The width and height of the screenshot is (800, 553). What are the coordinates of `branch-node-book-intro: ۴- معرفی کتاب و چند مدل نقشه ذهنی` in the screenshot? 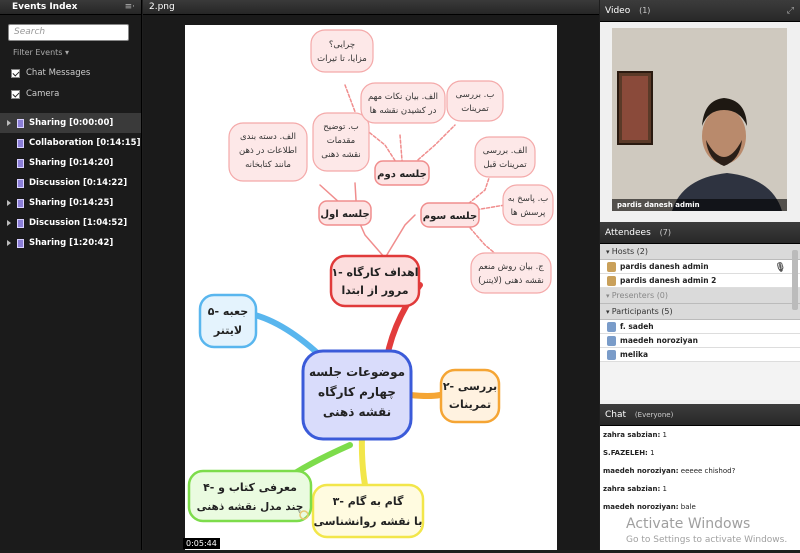 It's located at (250, 496).